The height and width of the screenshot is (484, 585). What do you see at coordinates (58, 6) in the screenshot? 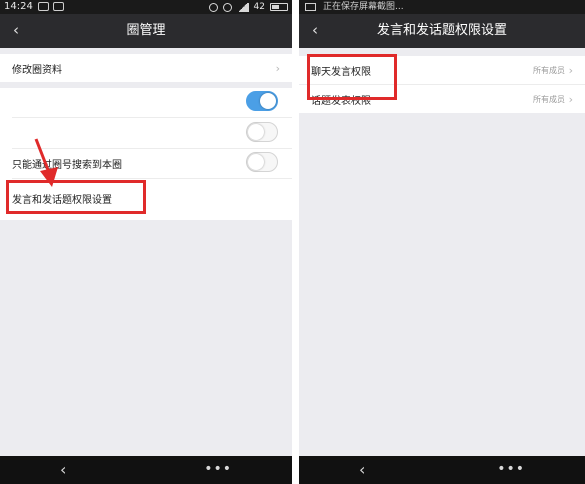
I see `image-icon` at bounding box center [58, 6].